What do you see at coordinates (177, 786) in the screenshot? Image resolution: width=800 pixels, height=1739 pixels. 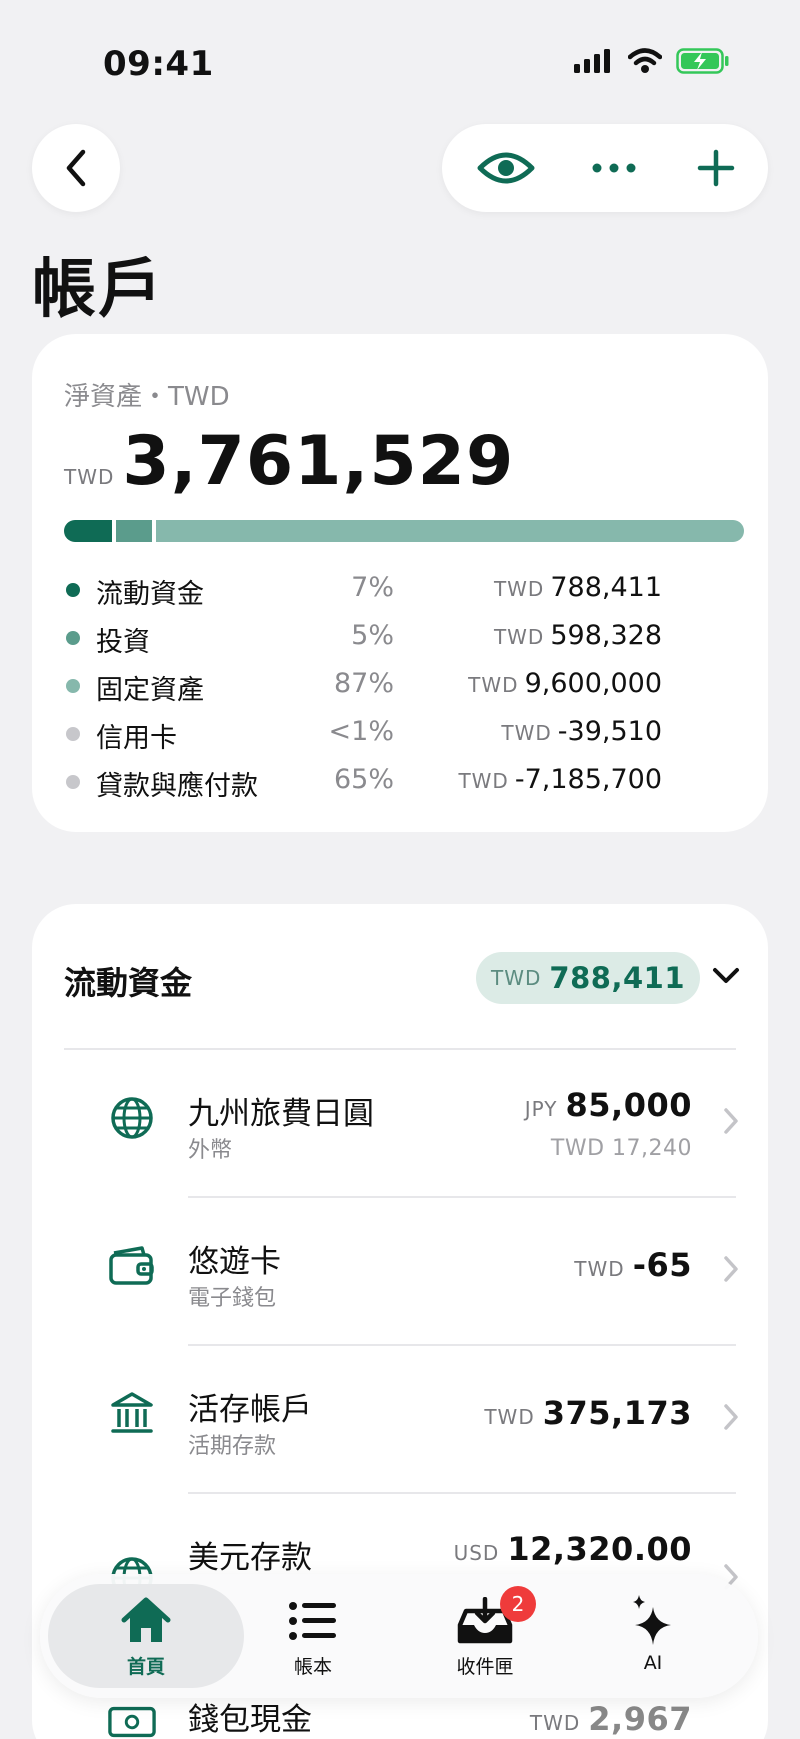 I see `legend-name: 貸款與應付款` at bounding box center [177, 786].